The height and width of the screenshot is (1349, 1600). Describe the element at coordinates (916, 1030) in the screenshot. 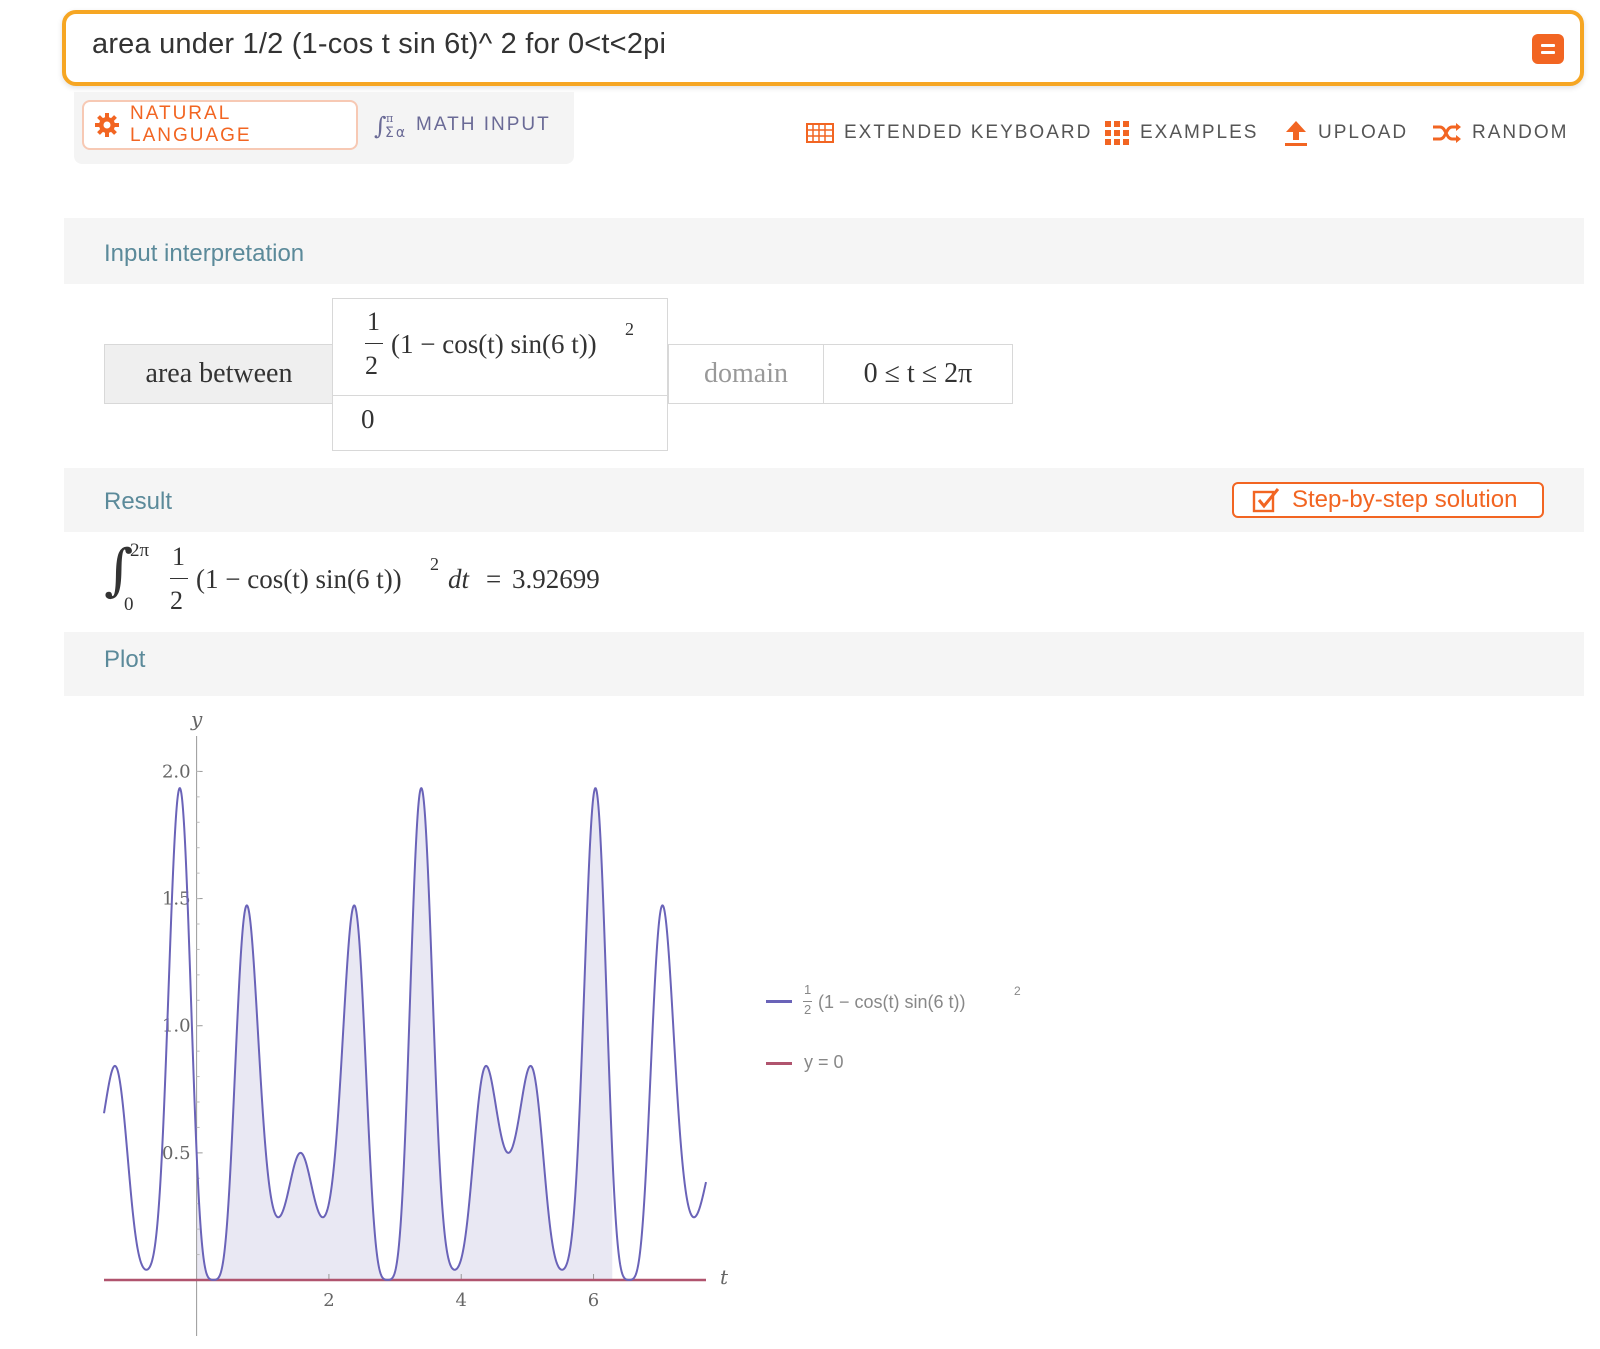

I see `plot-legend: 1 2 (1 − cos(t) sin(6 t)) 2 y = 0` at that location.